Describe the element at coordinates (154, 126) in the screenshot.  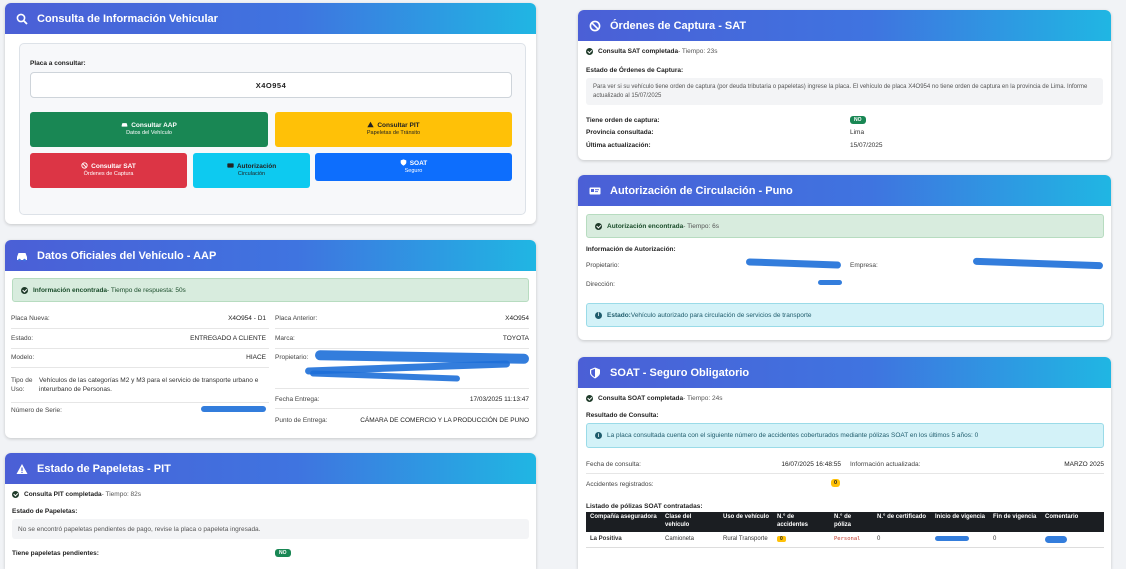
I see `consultar-aap-label: Consultar AAP` at that location.